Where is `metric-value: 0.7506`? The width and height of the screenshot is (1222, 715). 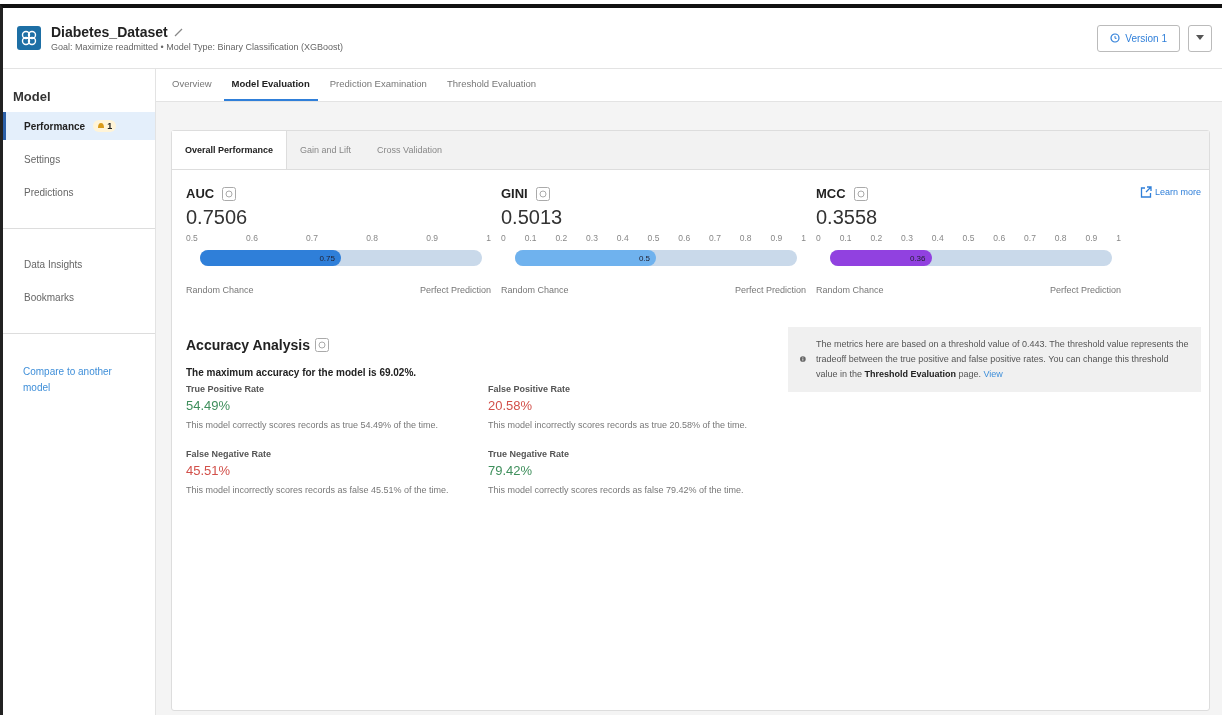 metric-value: 0.7506 is located at coordinates (217, 217).